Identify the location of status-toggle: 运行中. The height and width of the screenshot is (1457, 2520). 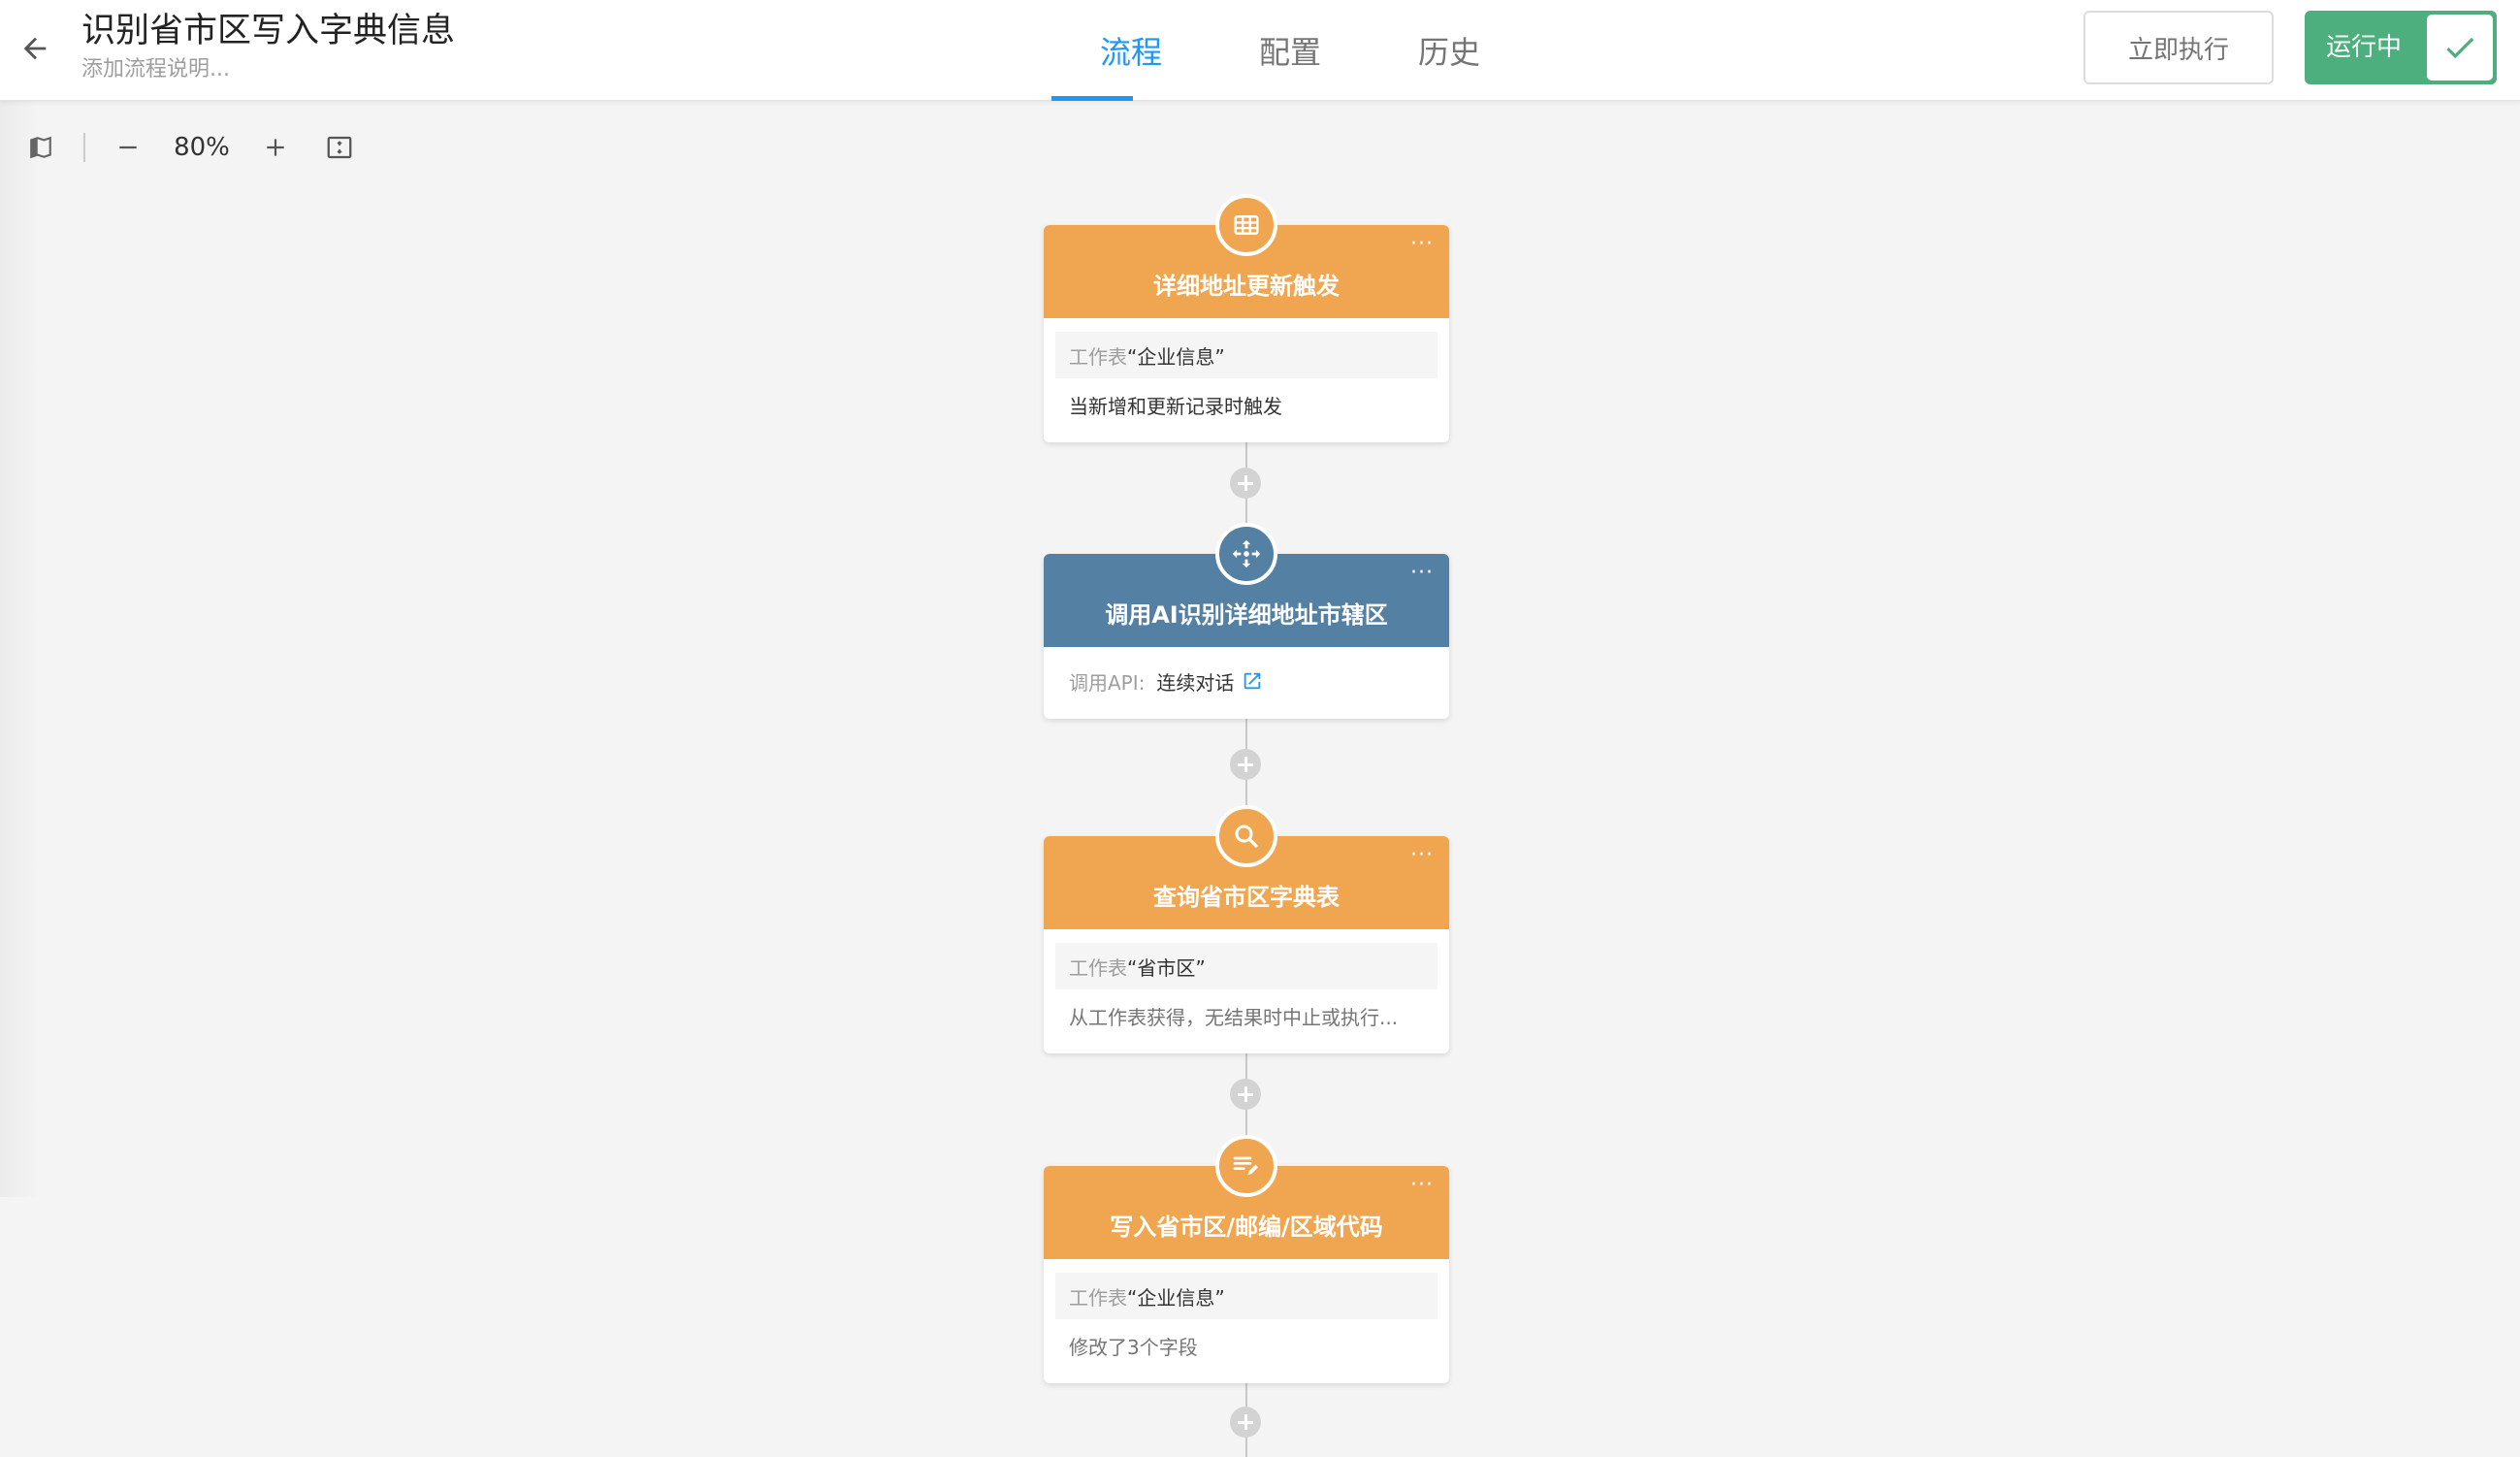
(2401, 47).